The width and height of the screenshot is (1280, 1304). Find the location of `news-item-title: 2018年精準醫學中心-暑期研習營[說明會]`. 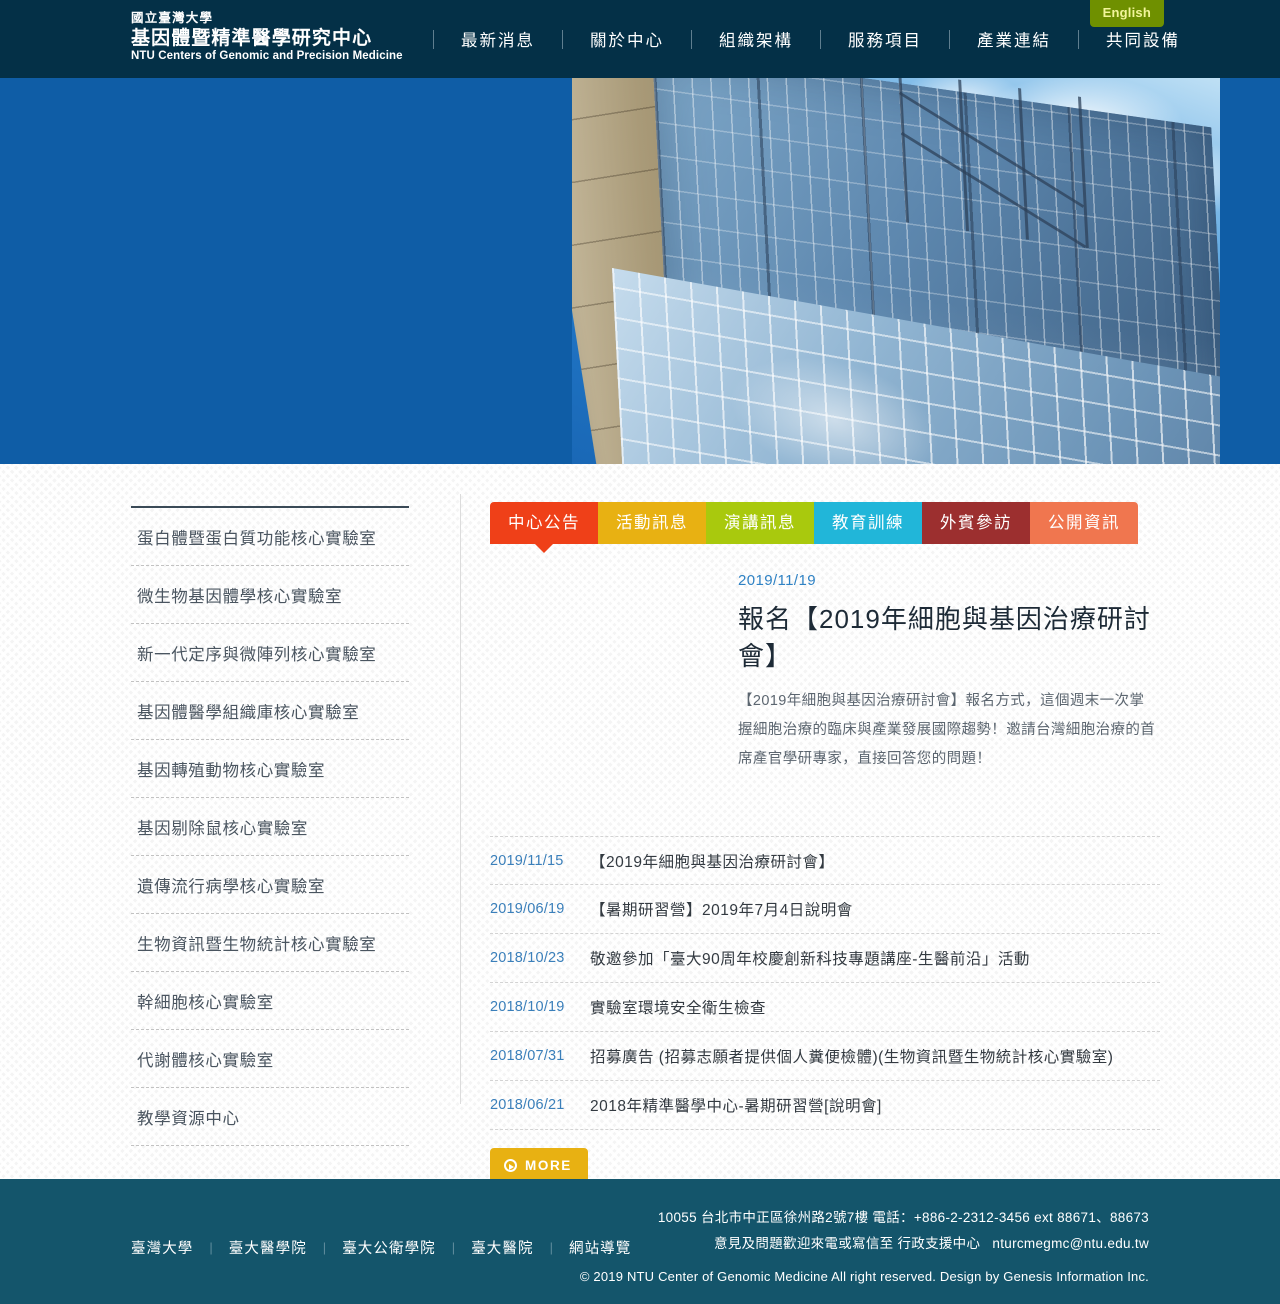

news-item-title: 2018年精準醫學中心-暑期研習營[說明會] is located at coordinates (736, 1106).